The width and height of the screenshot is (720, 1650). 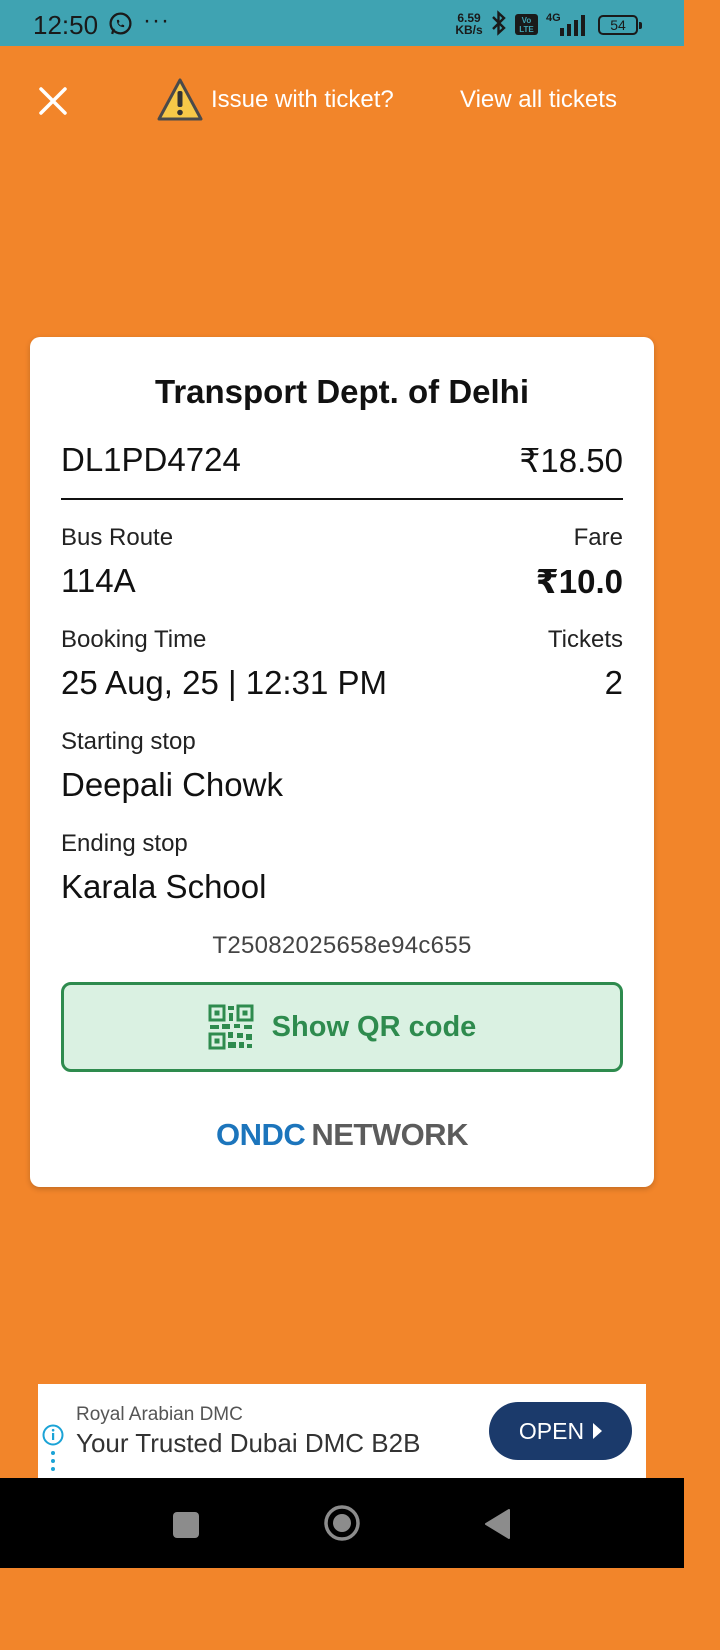 What do you see at coordinates (151, 459) in the screenshot?
I see `vehicle-number: DL1PD4724` at bounding box center [151, 459].